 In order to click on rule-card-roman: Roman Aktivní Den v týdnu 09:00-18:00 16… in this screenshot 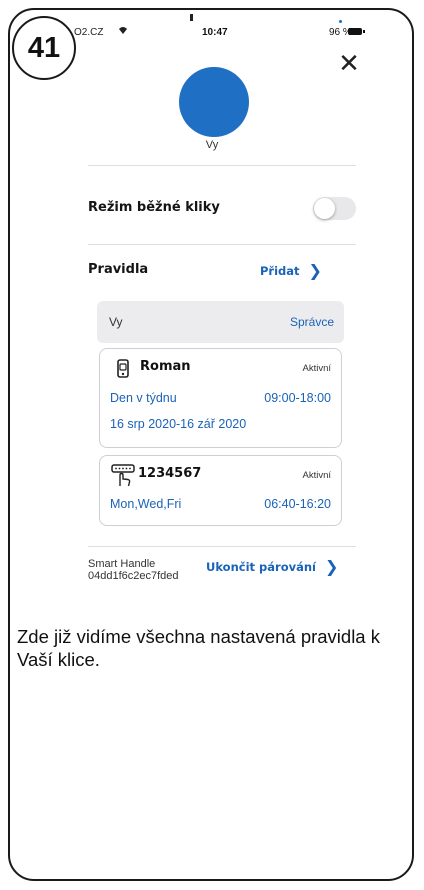, I will do `click(220, 398)`.